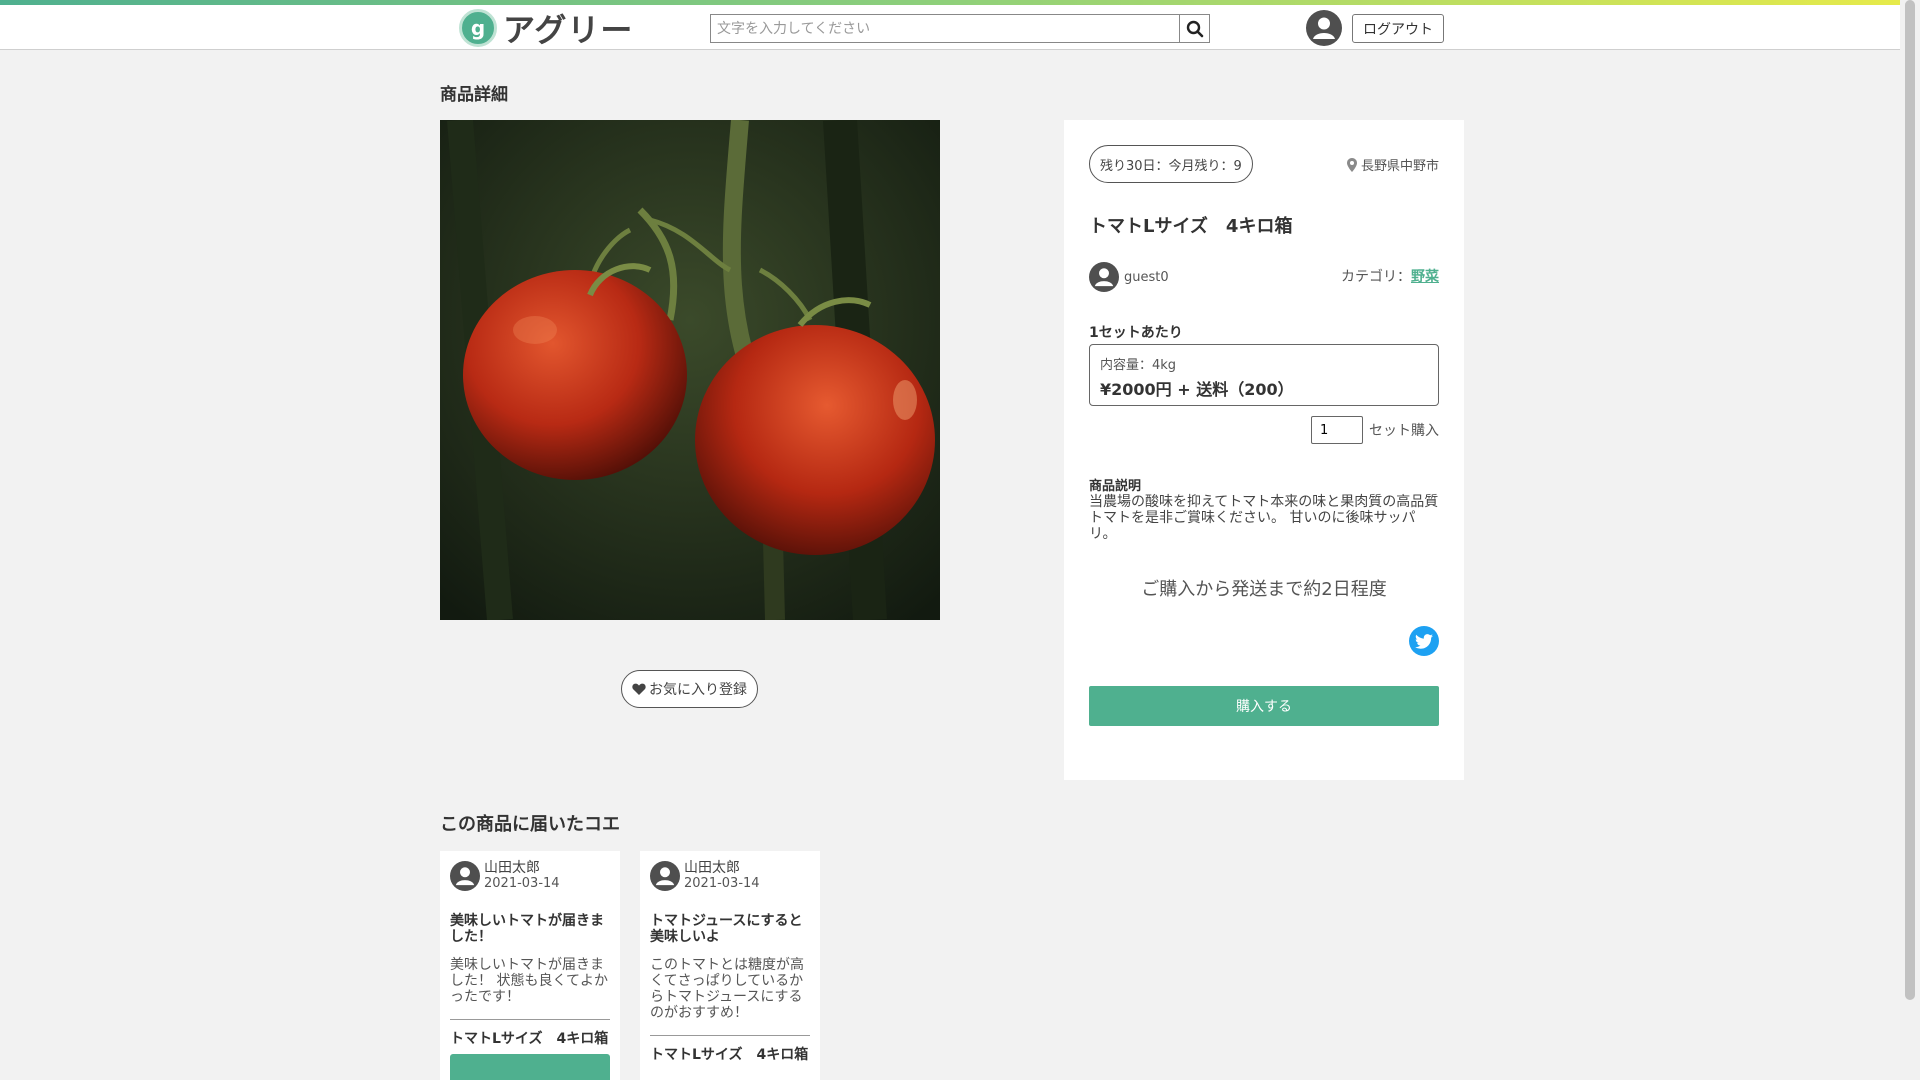 The image size is (1920, 1080). I want to click on voice-body: 美味しいトマトが届きました！ 状態も良くてよかったです！, so click(529, 981).